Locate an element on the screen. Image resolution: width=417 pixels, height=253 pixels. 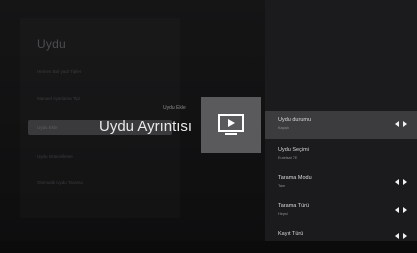
setting-label: Kayıt Türü is located at coordinates (291, 234).